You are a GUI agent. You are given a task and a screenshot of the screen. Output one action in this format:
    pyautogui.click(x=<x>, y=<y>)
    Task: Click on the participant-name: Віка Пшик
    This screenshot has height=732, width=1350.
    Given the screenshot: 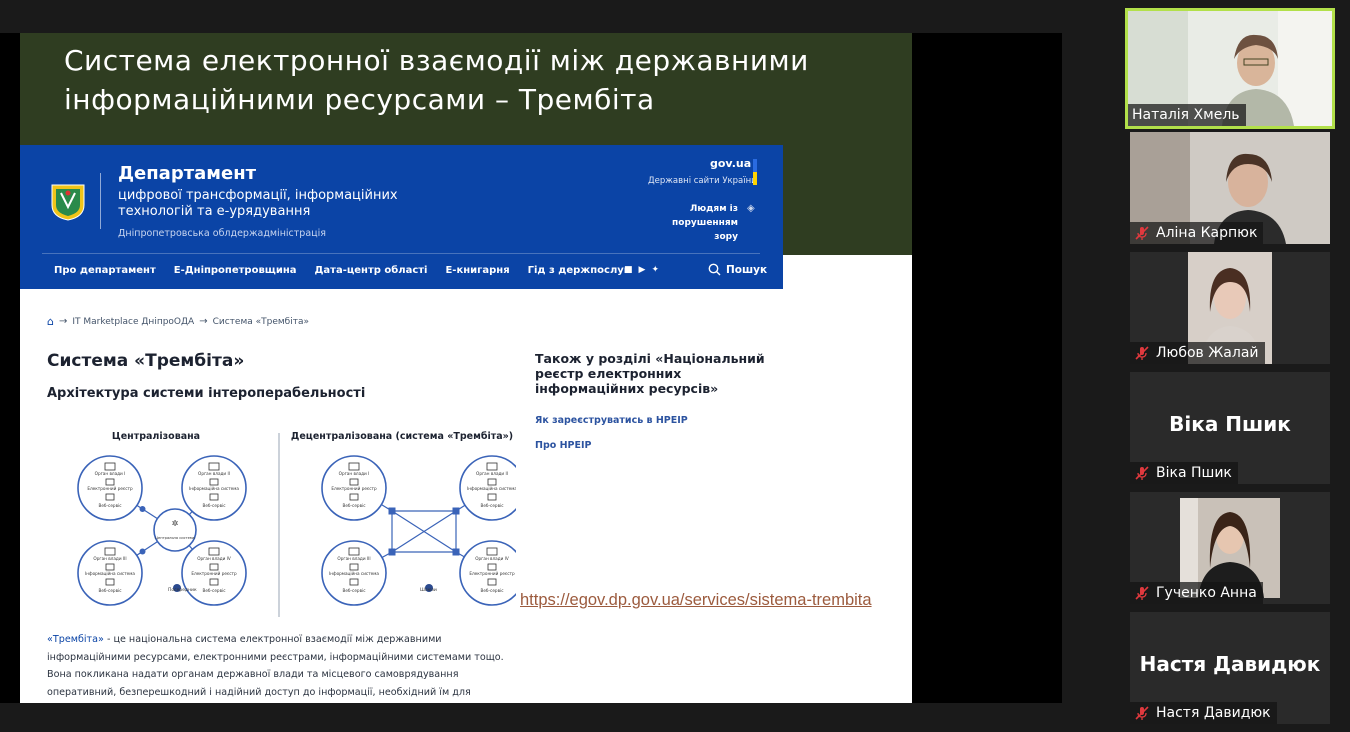 What is the action you would take?
    pyautogui.click(x=1194, y=473)
    